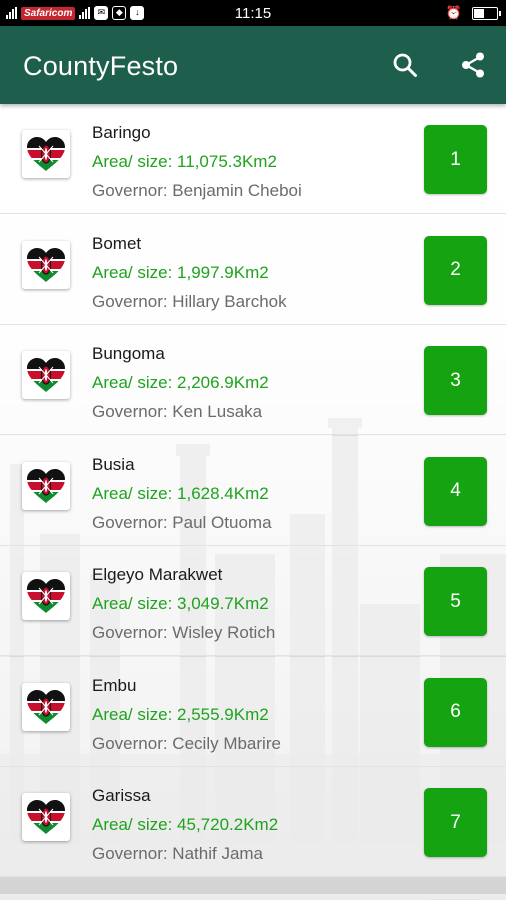 The image size is (506, 900). I want to click on county-area: Area/ size: 1,997.9Km2, so click(180, 272).